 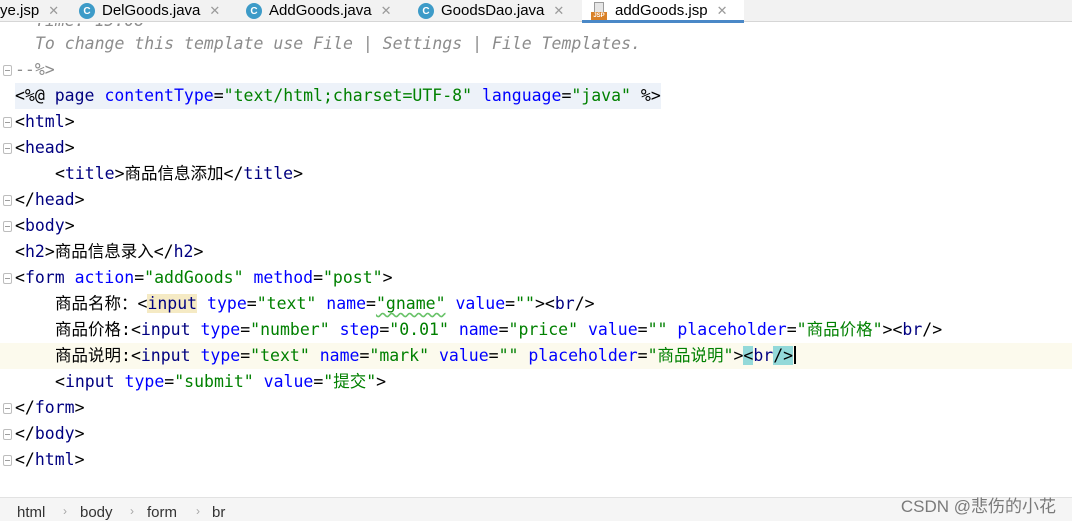 I want to click on code-line: <body>, so click(x=536, y=226).